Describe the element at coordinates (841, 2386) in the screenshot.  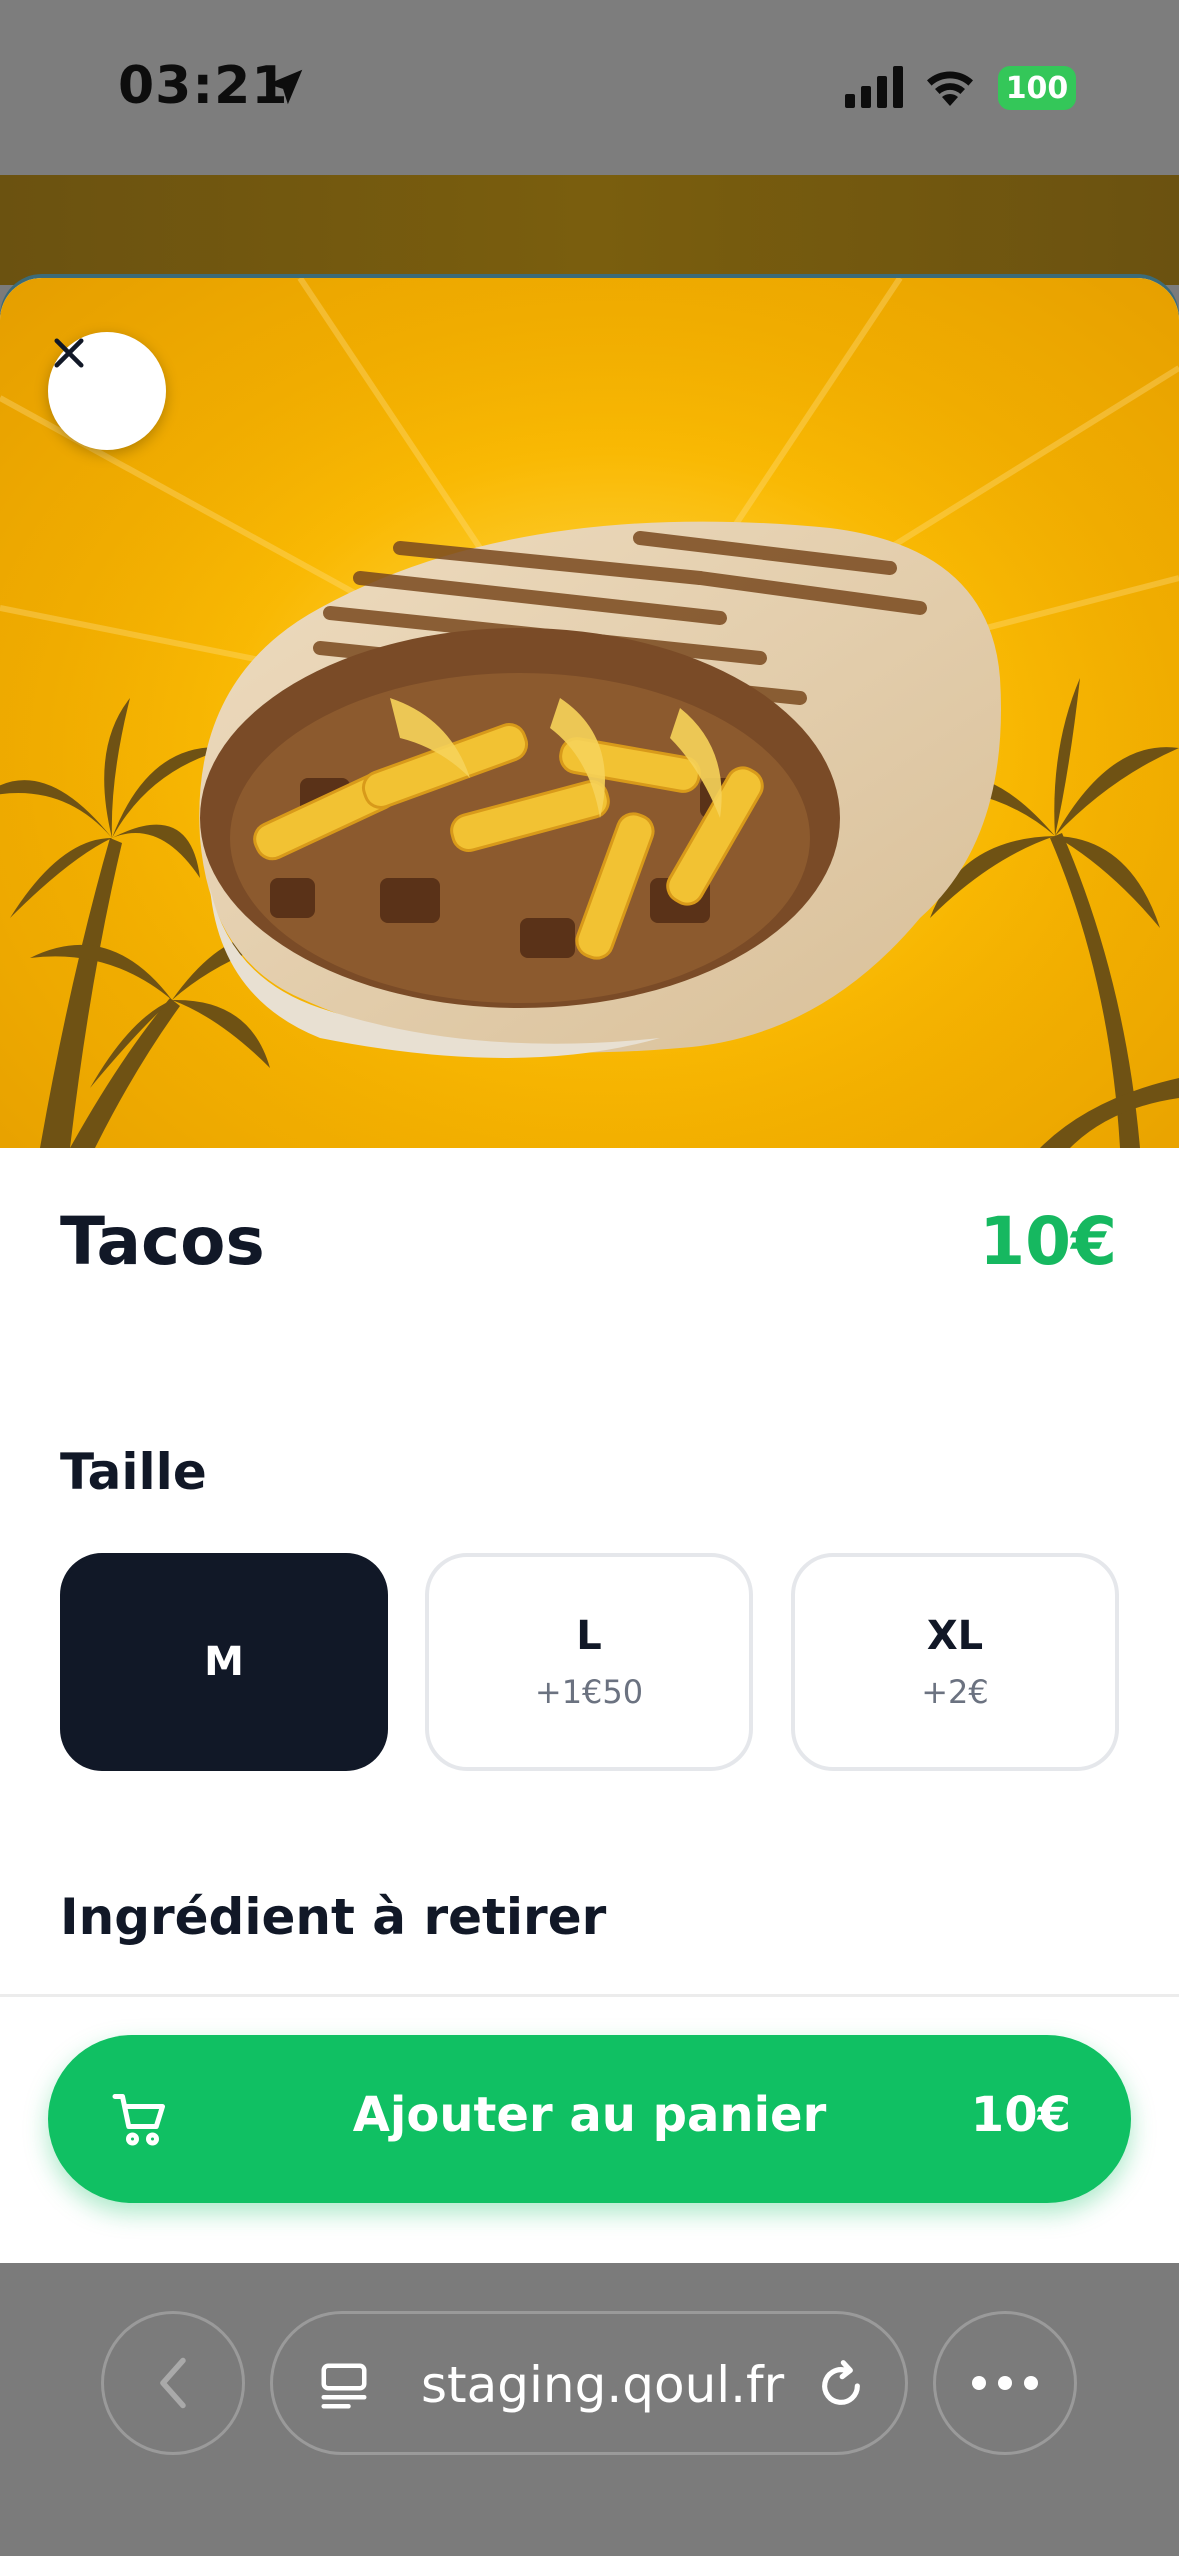
I see `reload-icon` at that location.